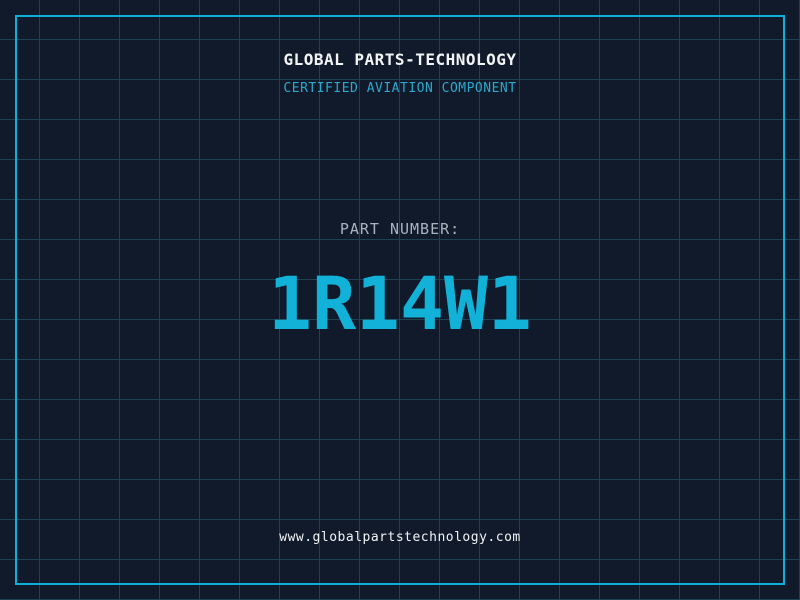 The height and width of the screenshot is (600, 800). What do you see at coordinates (400, 88) in the screenshot?
I see `certification-subtitle: CERTIFIED AVIATION COMPONENT` at bounding box center [400, 88].